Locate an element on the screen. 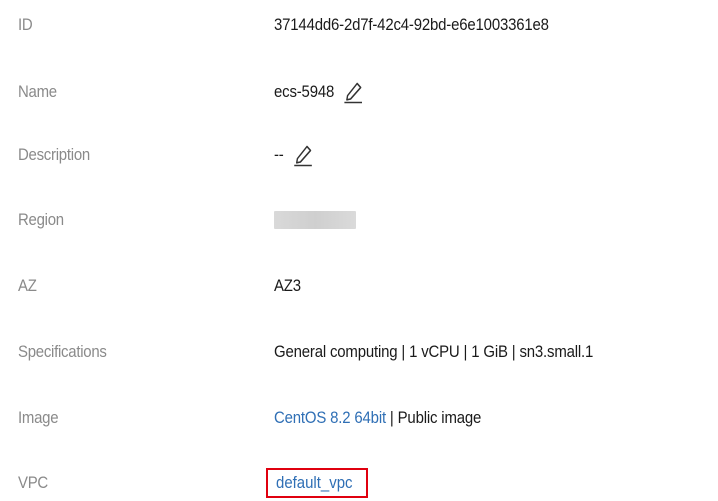 The height and width of the screenshot is (501, 718). row-name: Name ecs-5948 is located at coordinates (359, 92).